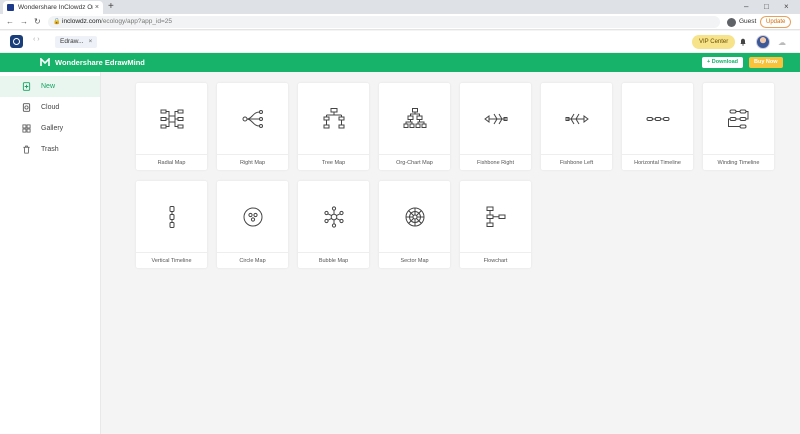 The width and height of the screenshot is (800, 434). I want to click on sidebar: New Cloud Gallery Trash, so click(50, 253).